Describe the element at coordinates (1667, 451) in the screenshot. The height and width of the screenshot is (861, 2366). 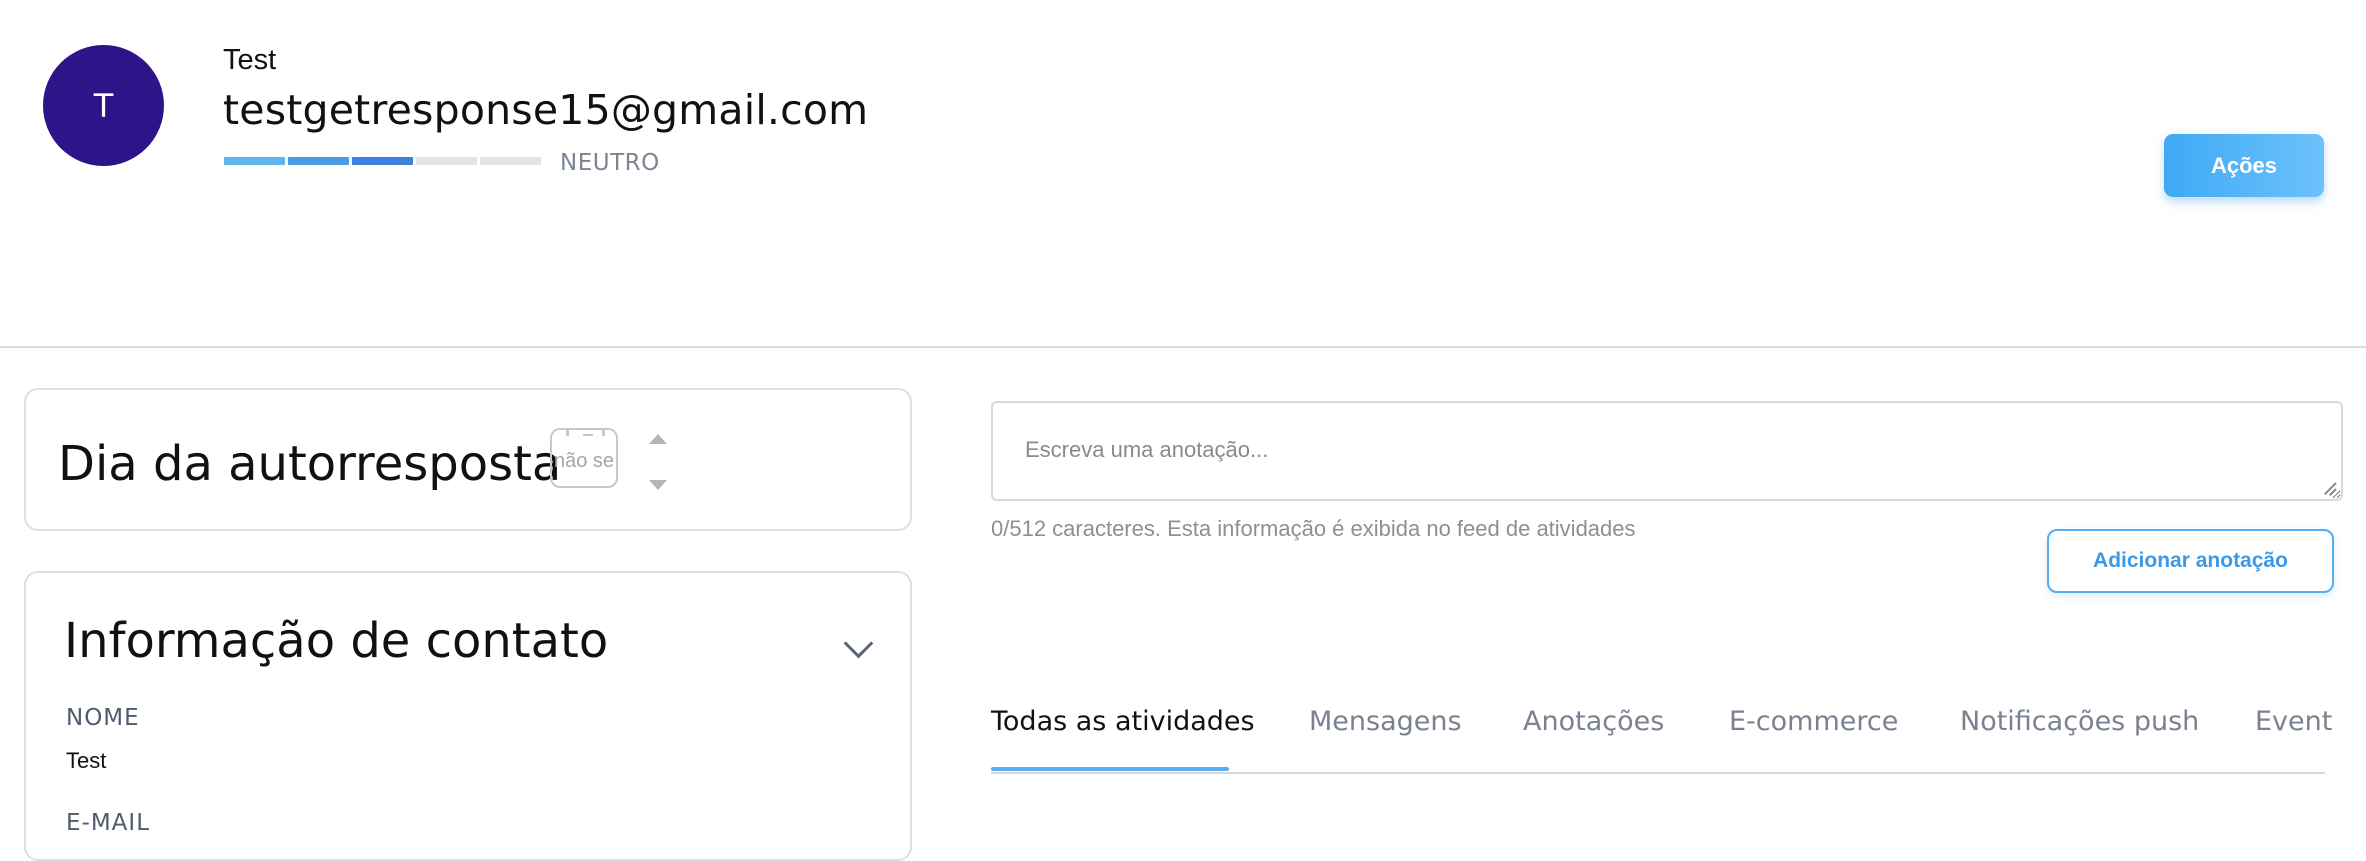
I see `note-textarea` at that location.